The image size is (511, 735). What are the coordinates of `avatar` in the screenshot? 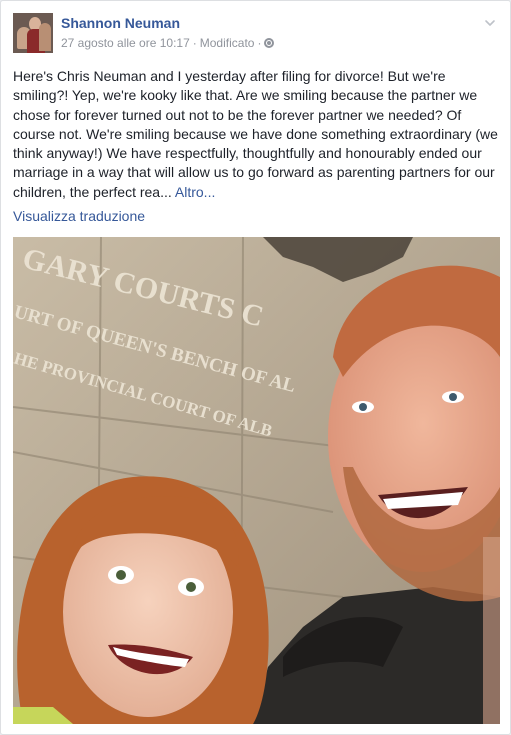 It's located at (33, 33).